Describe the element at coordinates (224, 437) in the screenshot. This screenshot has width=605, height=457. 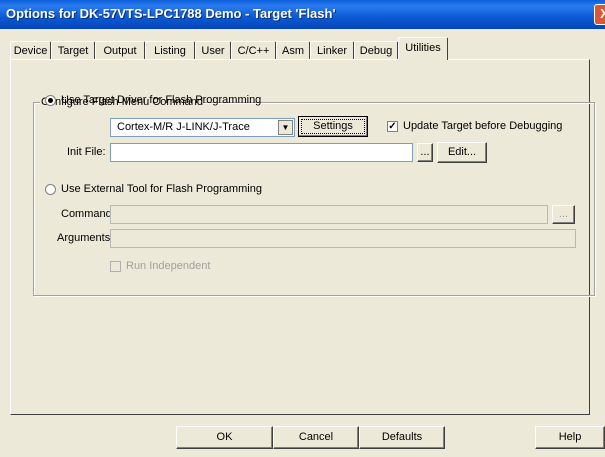
I see `ok-button: OK` at that location.